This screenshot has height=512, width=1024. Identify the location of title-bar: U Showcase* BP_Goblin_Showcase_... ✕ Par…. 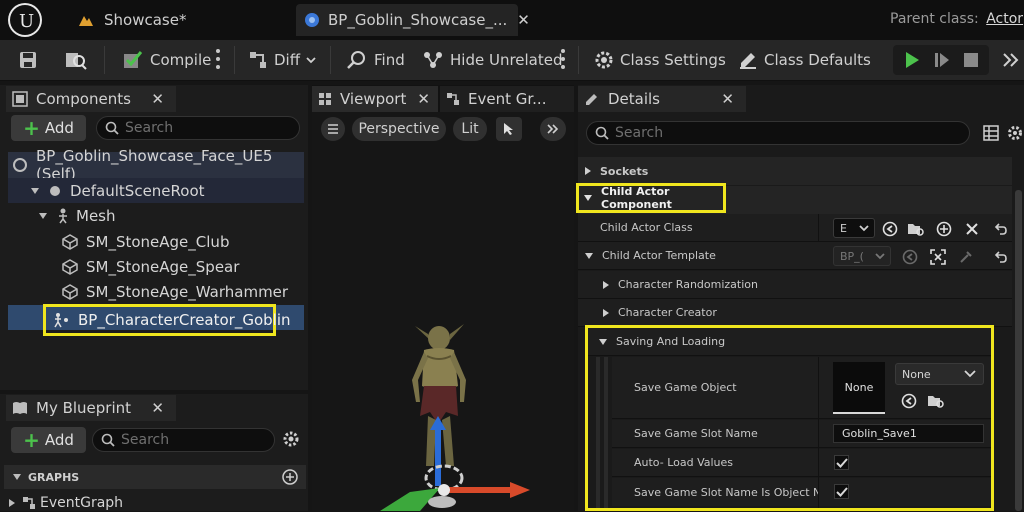
(512, 20).